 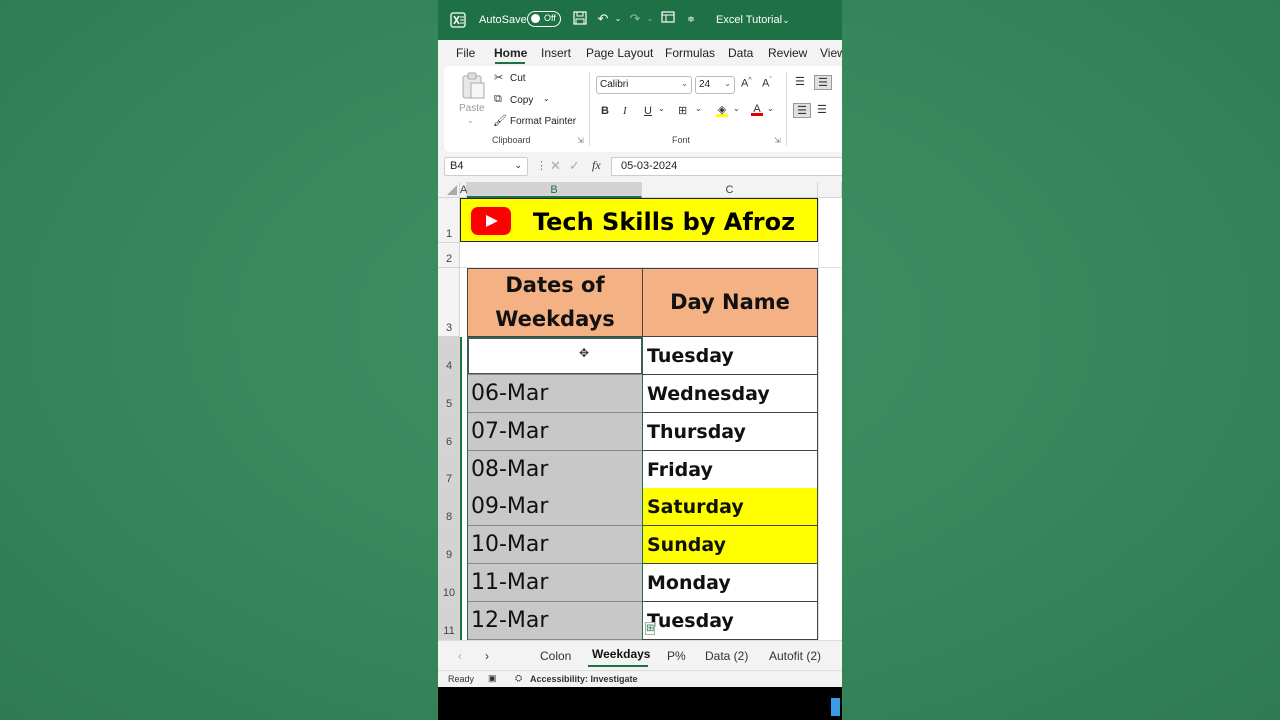 What do you see at coordinates (730, 432) in the screenshot?
I see `day-cell: Thursday` at bounding box center [730, 432].